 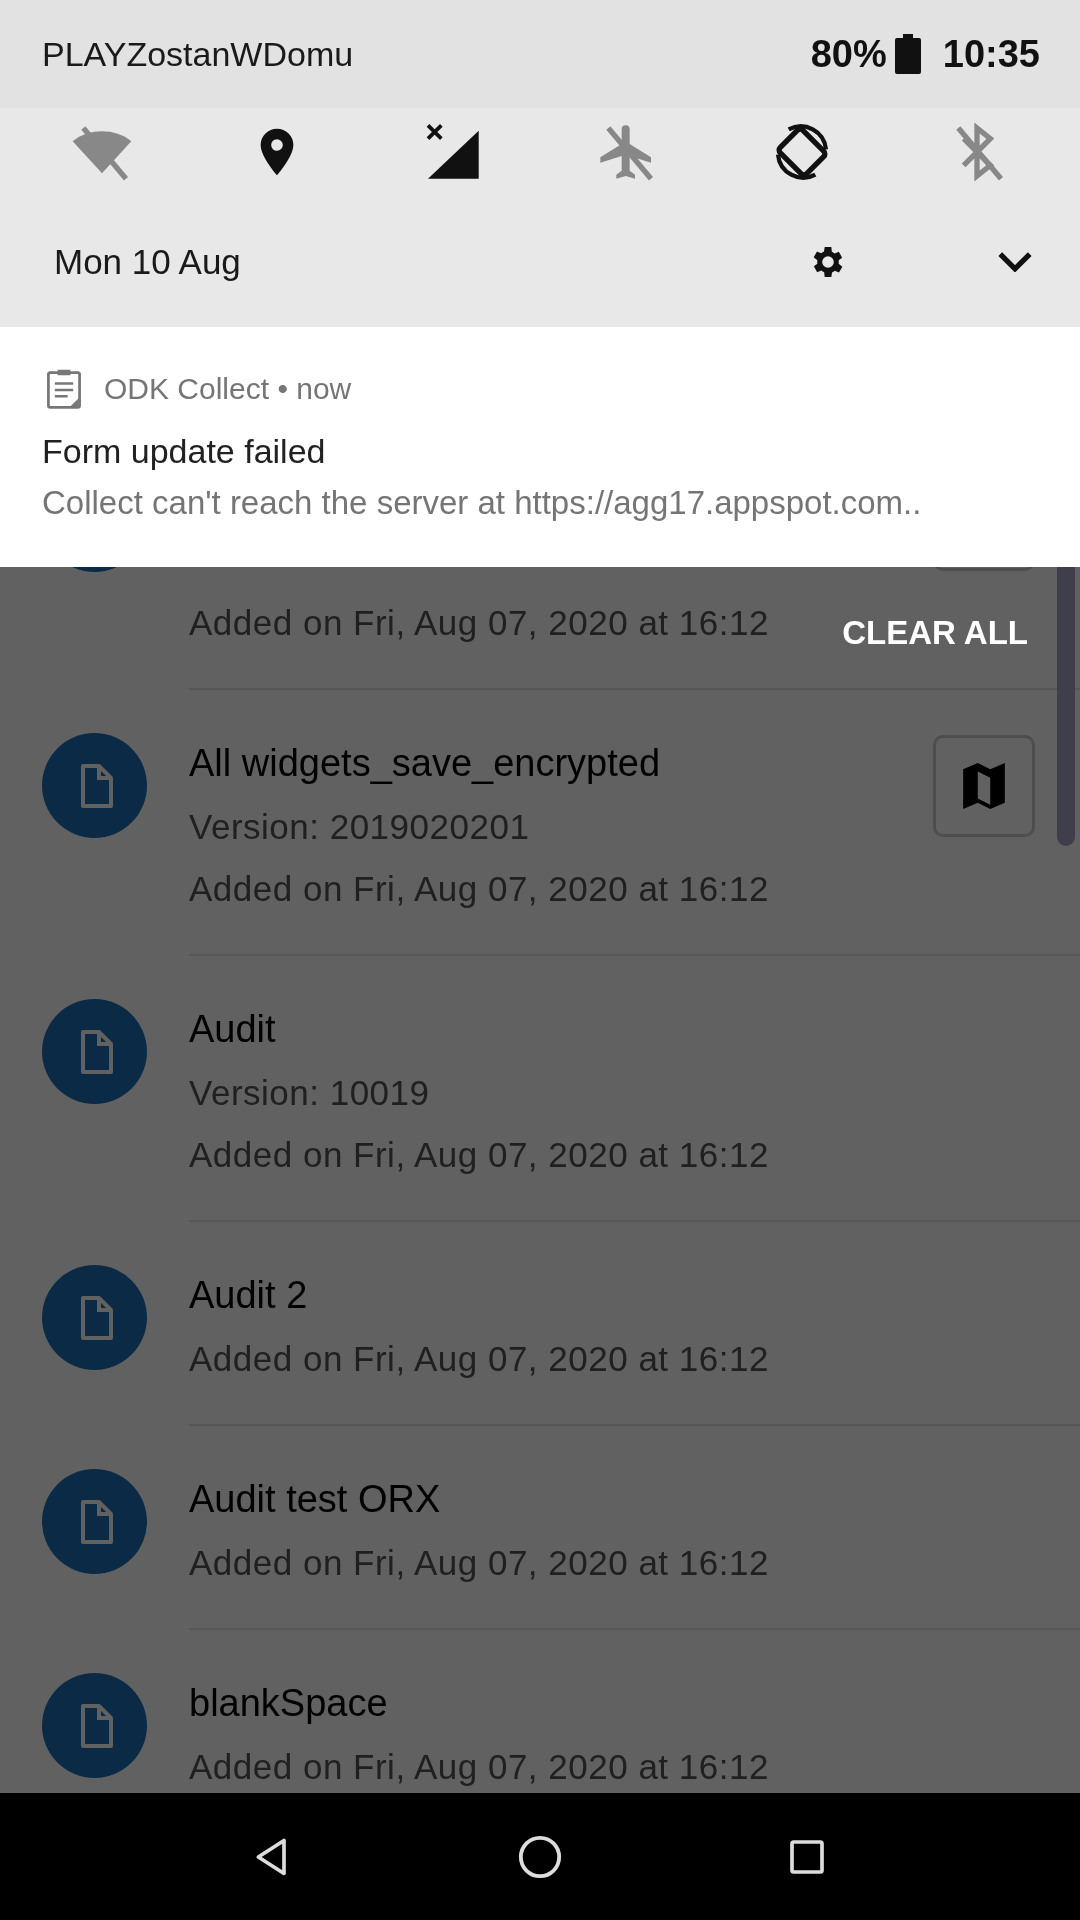 What do you see at coordinates (184, 451) in the screenshot?
I see `notification-title: Form update failed` at bounding box center [184, 451].